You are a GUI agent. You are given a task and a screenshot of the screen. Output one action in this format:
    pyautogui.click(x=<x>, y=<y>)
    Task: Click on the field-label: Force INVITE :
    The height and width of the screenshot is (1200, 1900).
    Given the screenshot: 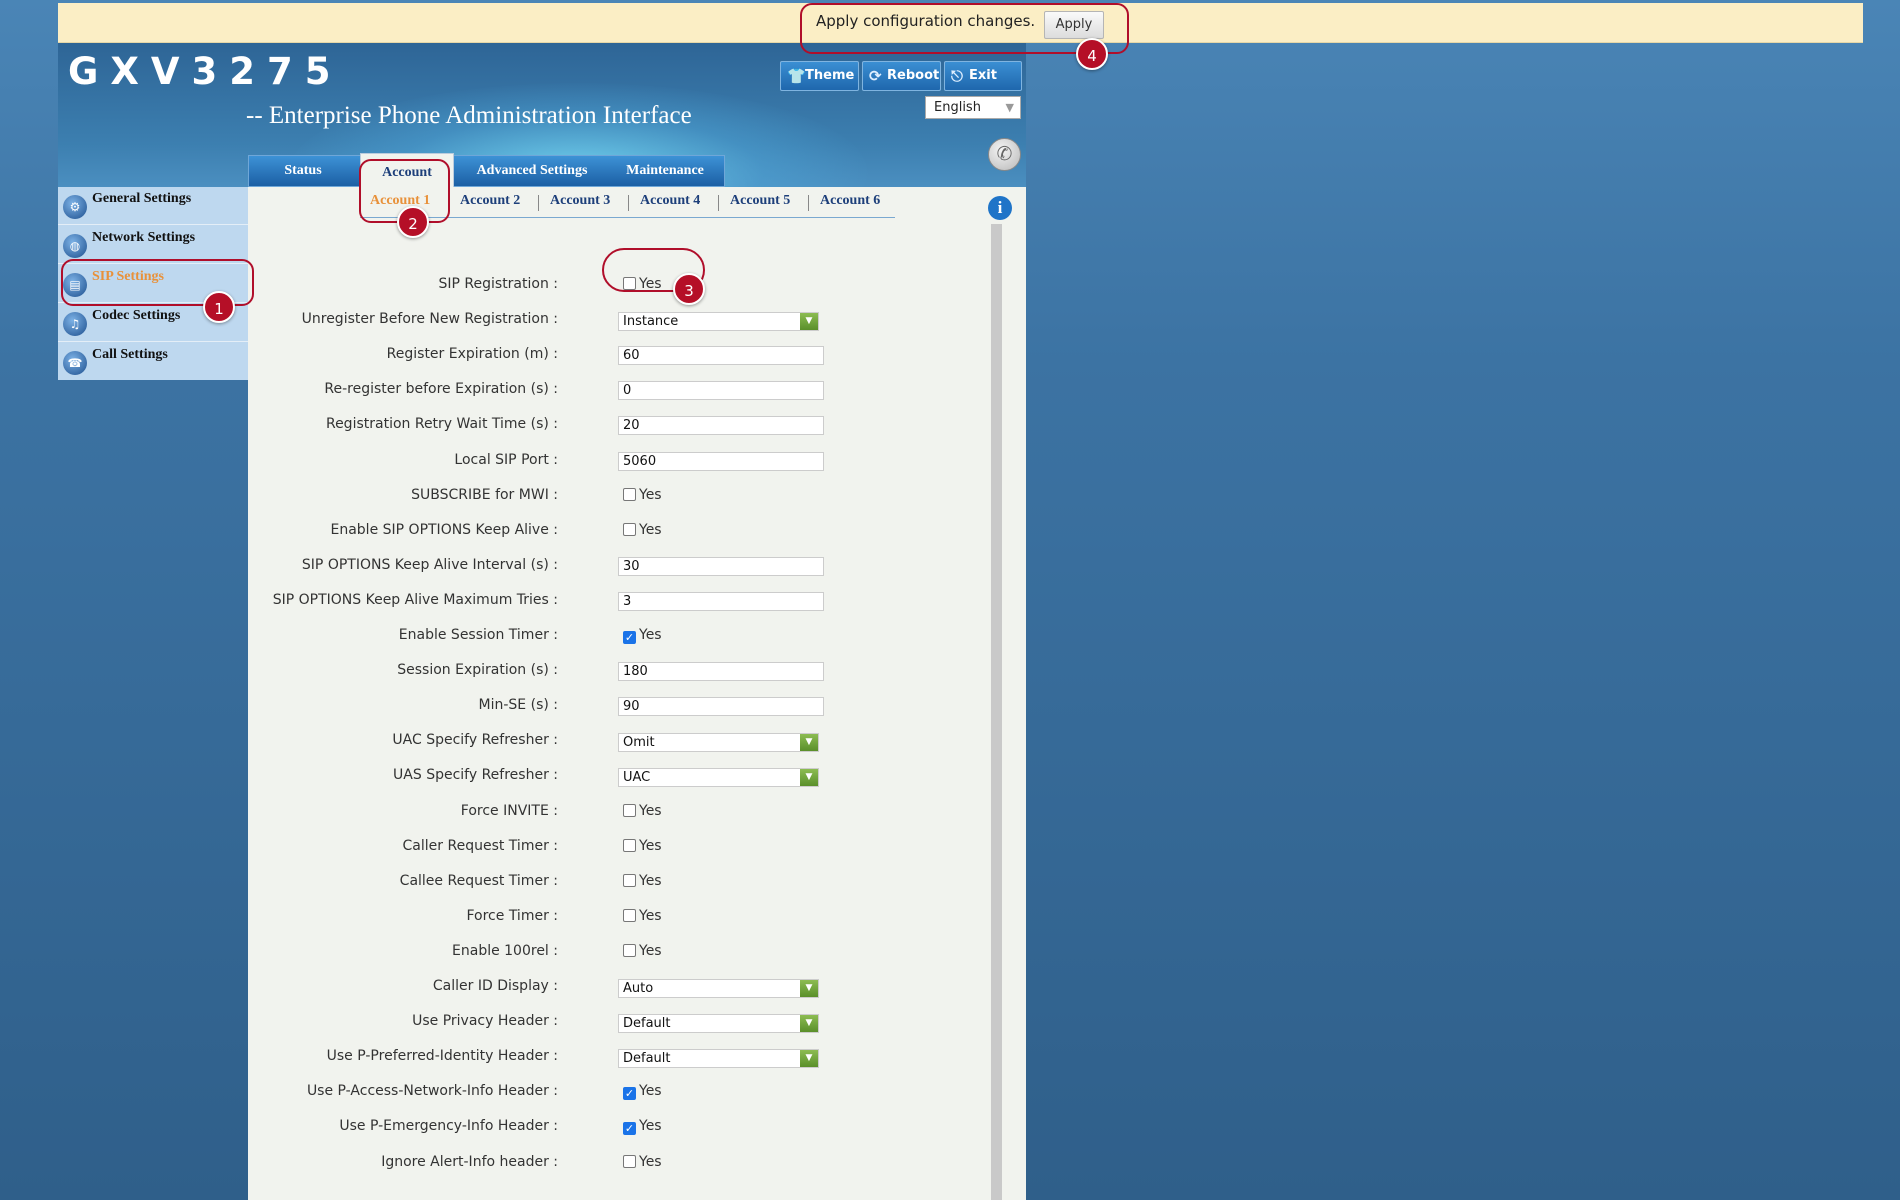 What is the action you would take?
    pyautogui.click(x=509, y=811)
    